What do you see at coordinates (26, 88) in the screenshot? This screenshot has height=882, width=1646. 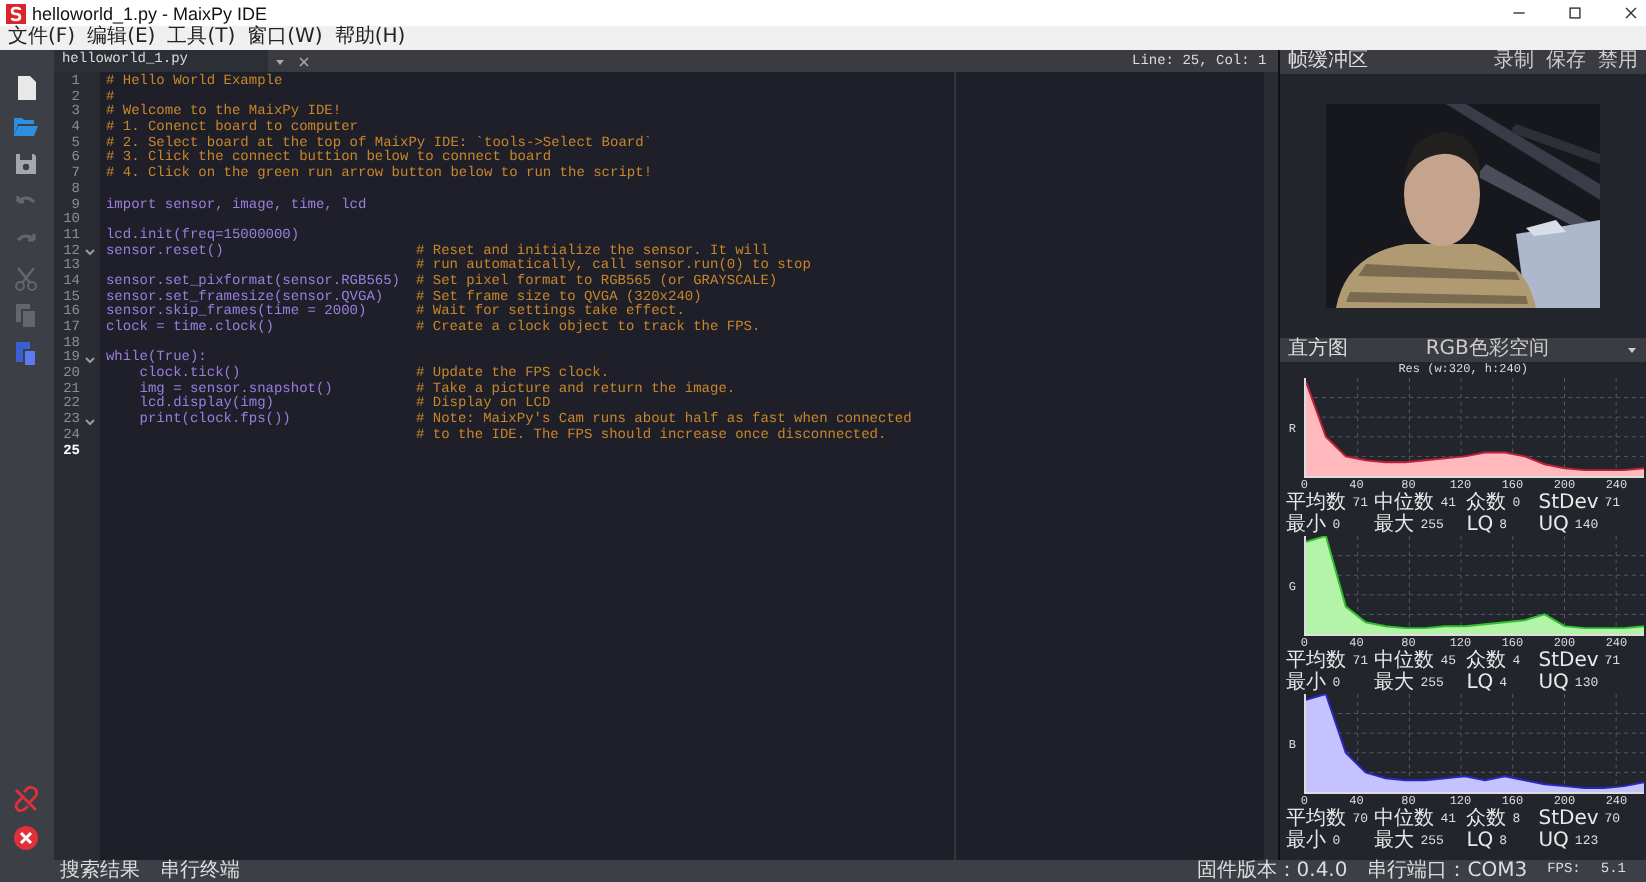 I see `document-icon` at bounding box center [26, 88].